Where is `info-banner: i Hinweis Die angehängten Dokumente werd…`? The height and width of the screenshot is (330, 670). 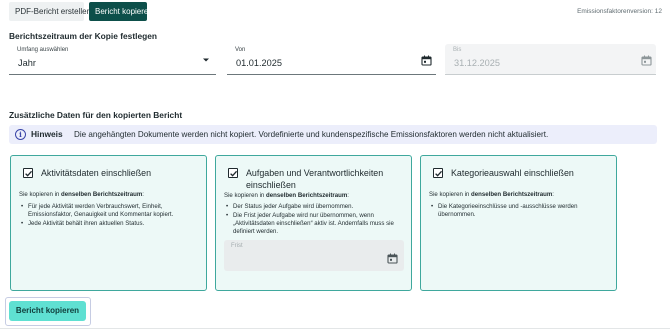 info-banner: i Hinweis Die angehängten Dokumente werd… is located at coordinates (333, 134).